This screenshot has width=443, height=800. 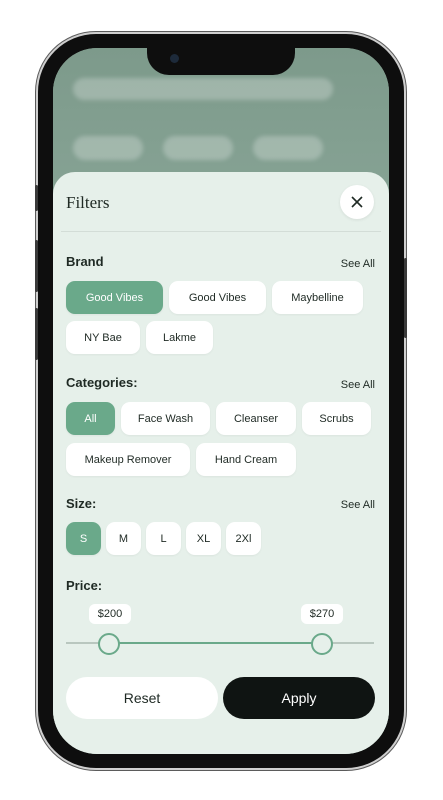 What do you see at coordinates (110, 614) in the screenshot?
I see `price-min-tag: $200` at bounding box center [110, 614].